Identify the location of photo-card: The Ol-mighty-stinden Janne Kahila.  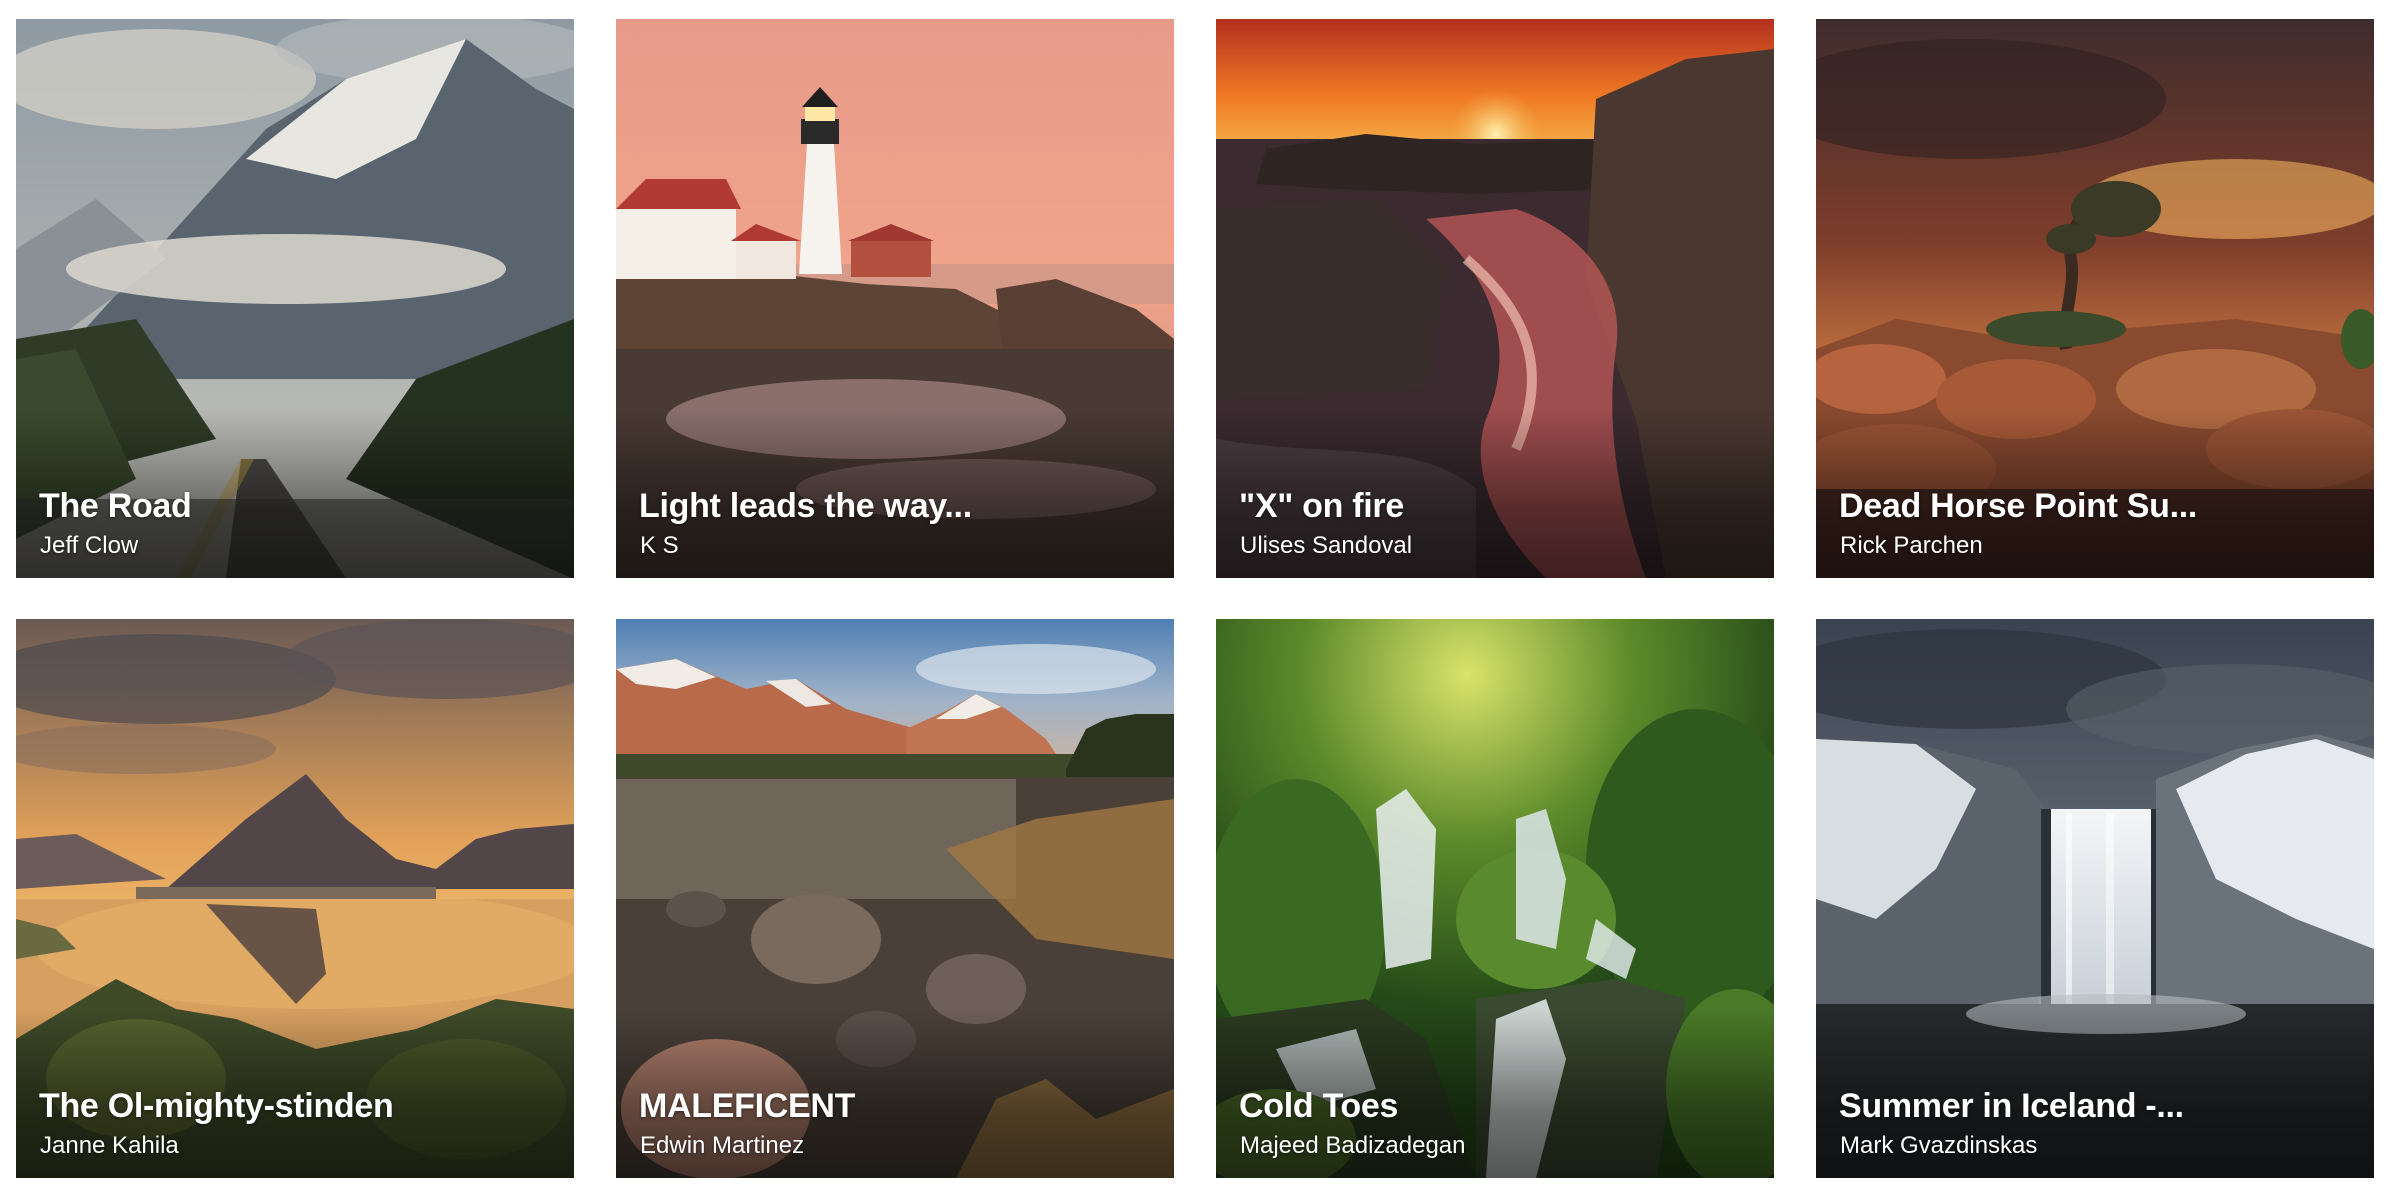
(295, 898).